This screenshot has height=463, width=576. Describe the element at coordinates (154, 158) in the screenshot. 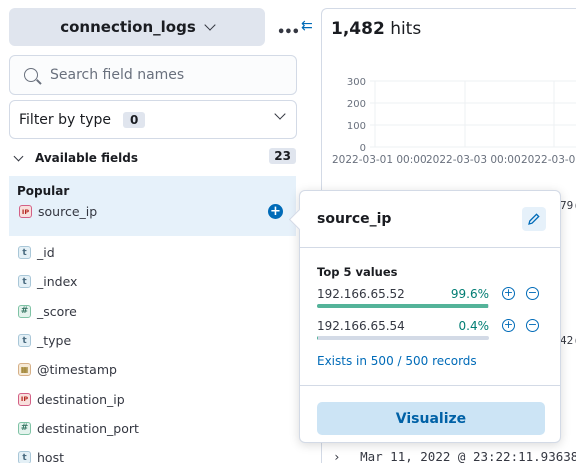

I see `available-fields-toggle: Available fields 23` at that location.